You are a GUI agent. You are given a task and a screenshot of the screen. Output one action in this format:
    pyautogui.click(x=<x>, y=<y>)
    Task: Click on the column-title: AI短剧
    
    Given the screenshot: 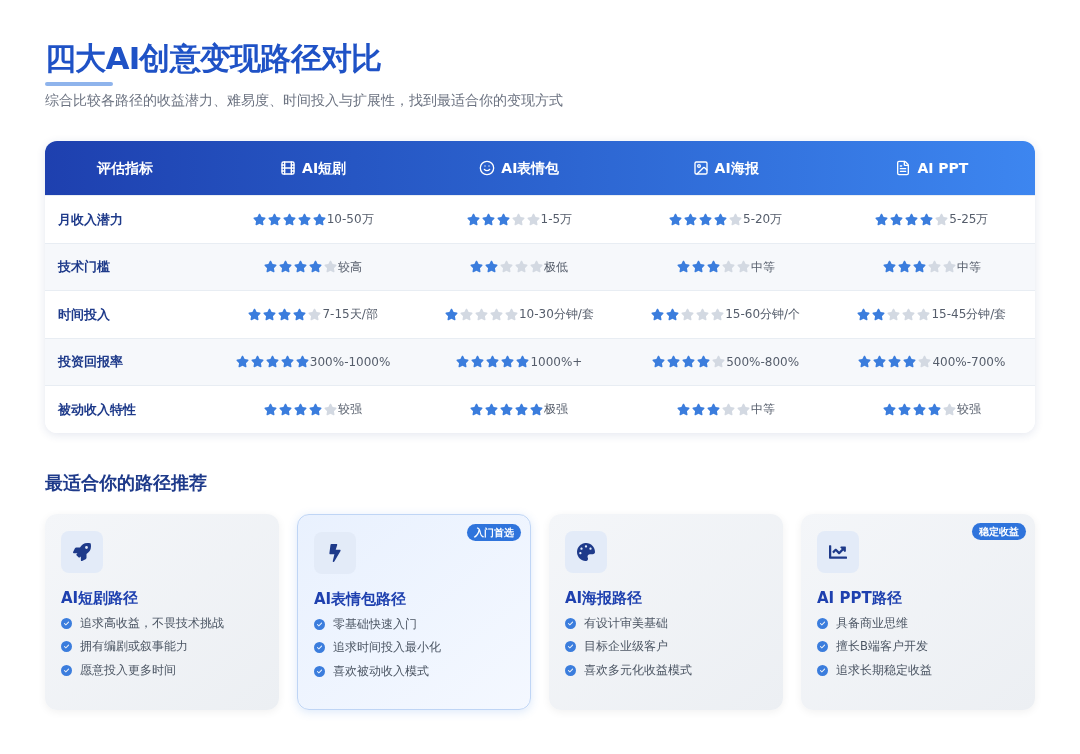 What is the action you would take?
    pyautogui.click(x=324, y=168)
    